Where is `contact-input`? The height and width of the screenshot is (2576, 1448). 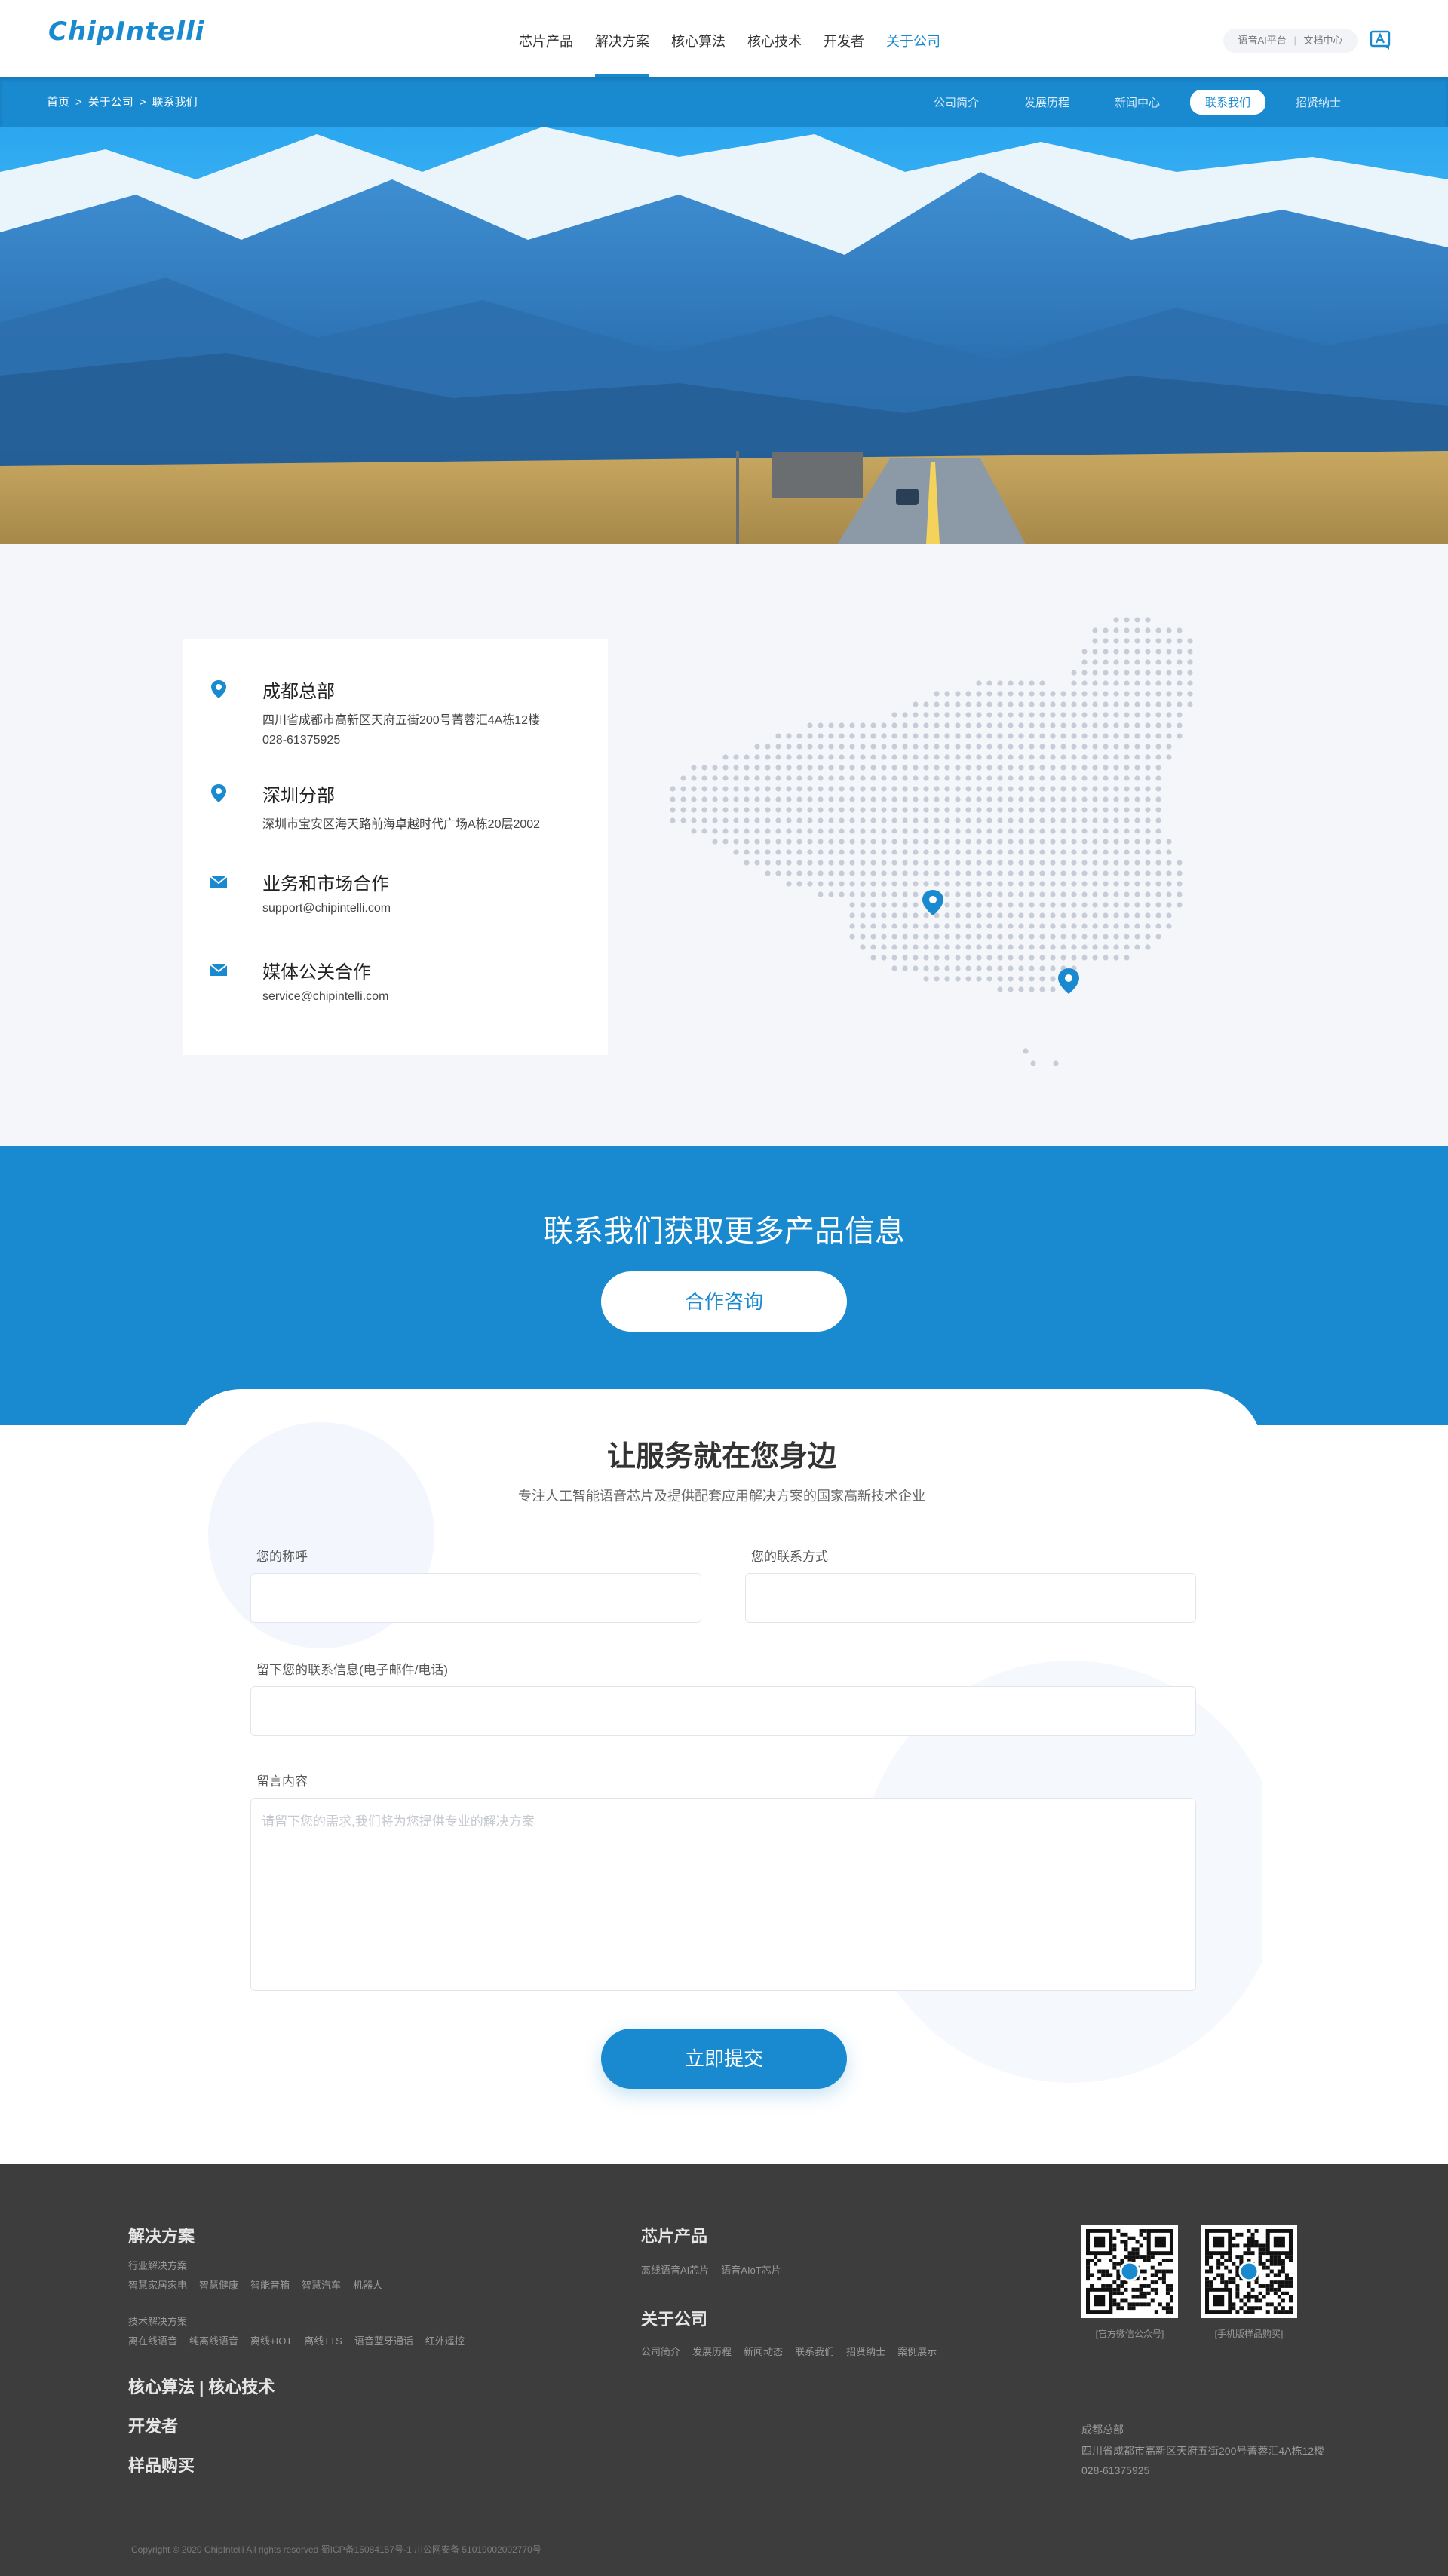
contact-input is located at coordinates (970, 1598).